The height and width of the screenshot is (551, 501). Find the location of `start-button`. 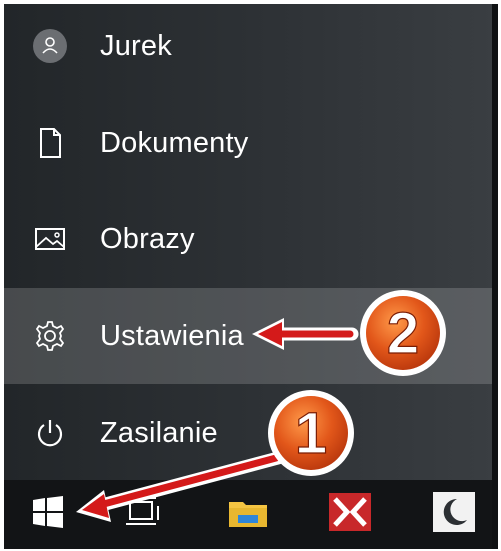

start-button is located at coordinates (48, 514).